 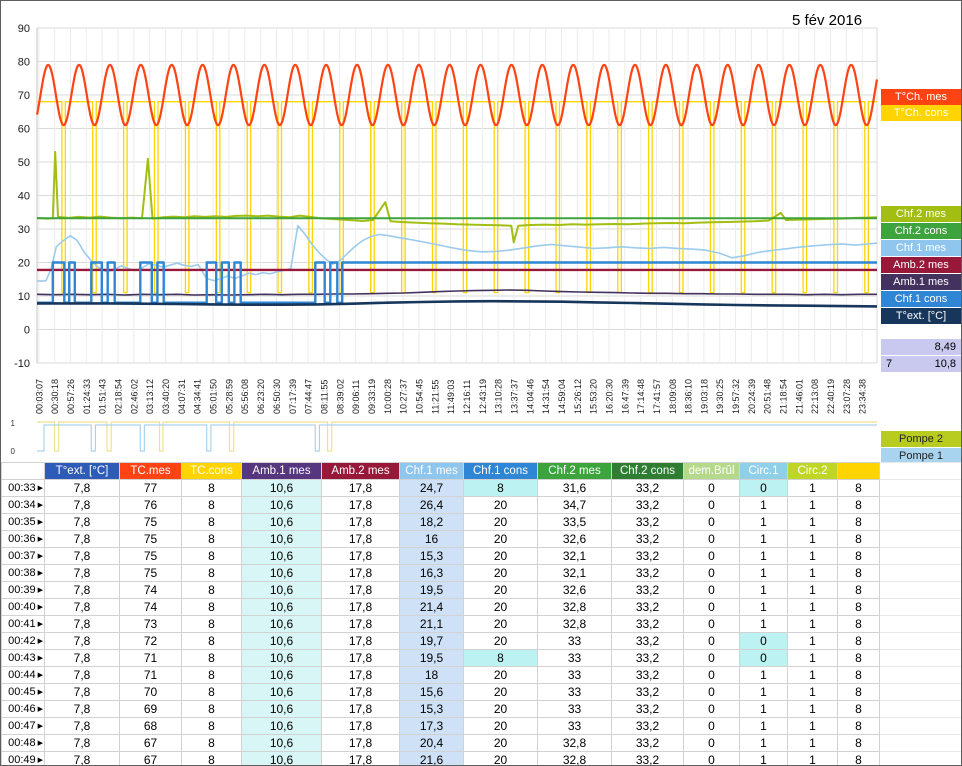 What do you see at coordinates (23, 539) in the screenshot?
I see `time-cell: 00:36 ▶` at bounding box center [23, 539].